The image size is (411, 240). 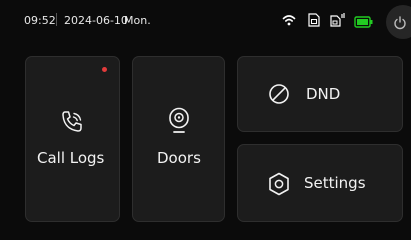 I want to click on dnd-tile: DND, so click(x=320, y=94).